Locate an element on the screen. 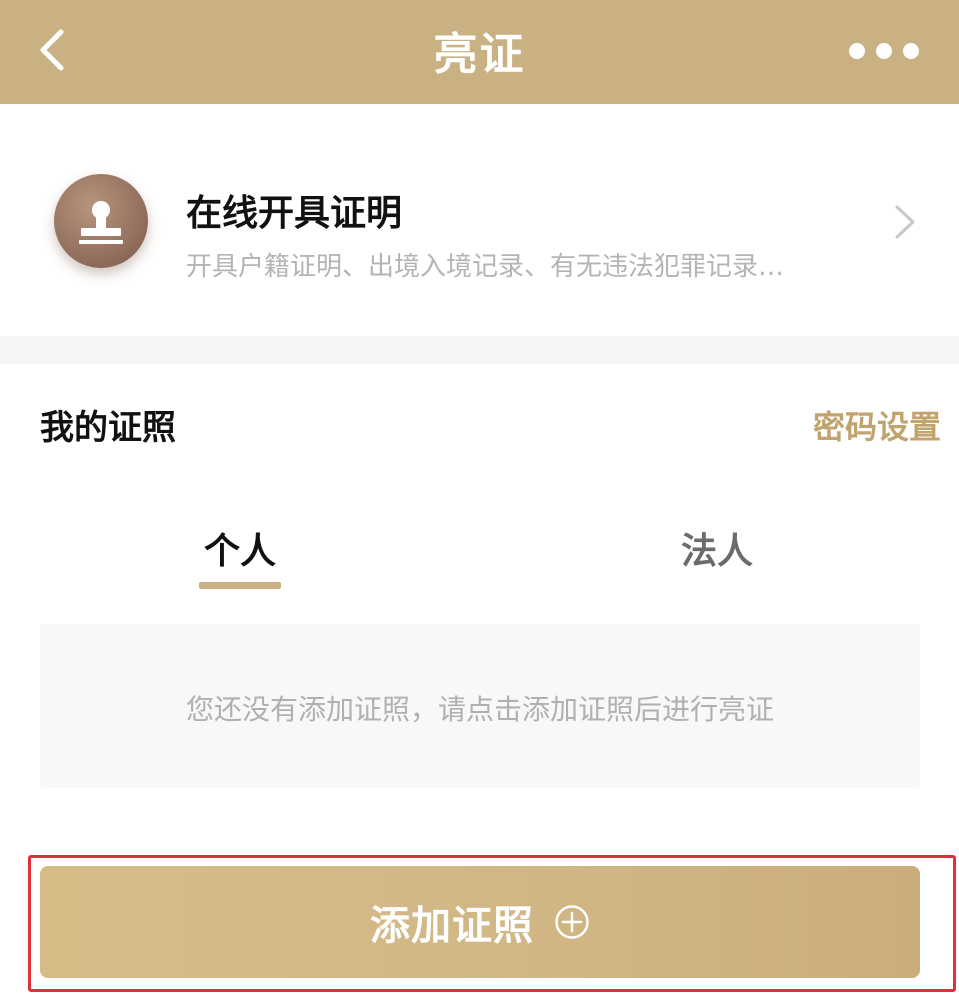  tab-personal: 个人 is located at coordinates (240, 548).